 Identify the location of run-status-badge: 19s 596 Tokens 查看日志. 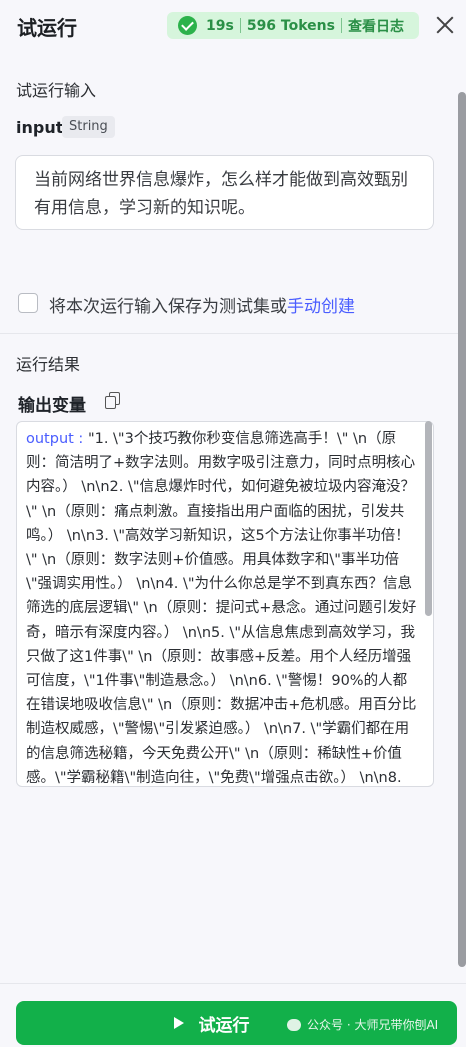
(293, 25).